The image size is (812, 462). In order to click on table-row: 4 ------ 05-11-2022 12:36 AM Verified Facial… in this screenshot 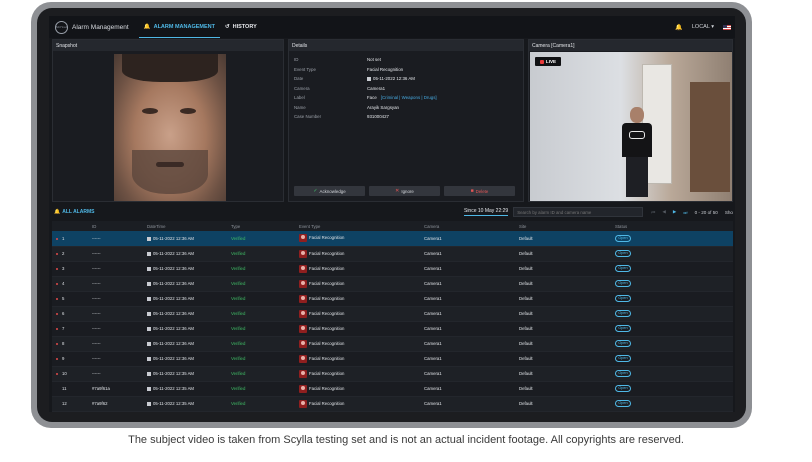, I will do `click(392, 284)`.